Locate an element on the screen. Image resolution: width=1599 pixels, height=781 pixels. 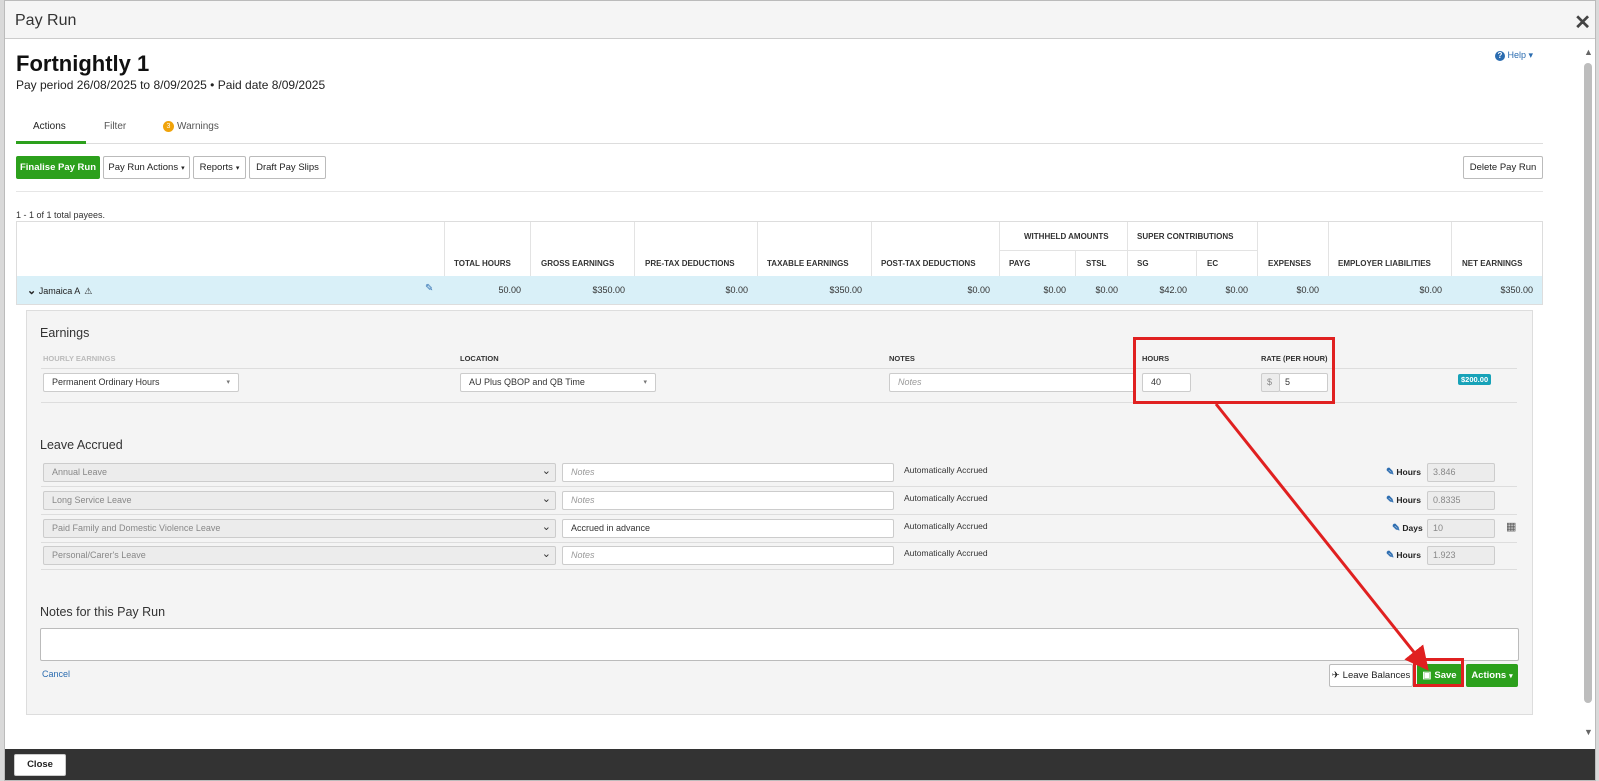
save-button: ▣ Save is located at coordinates (1439, 675).